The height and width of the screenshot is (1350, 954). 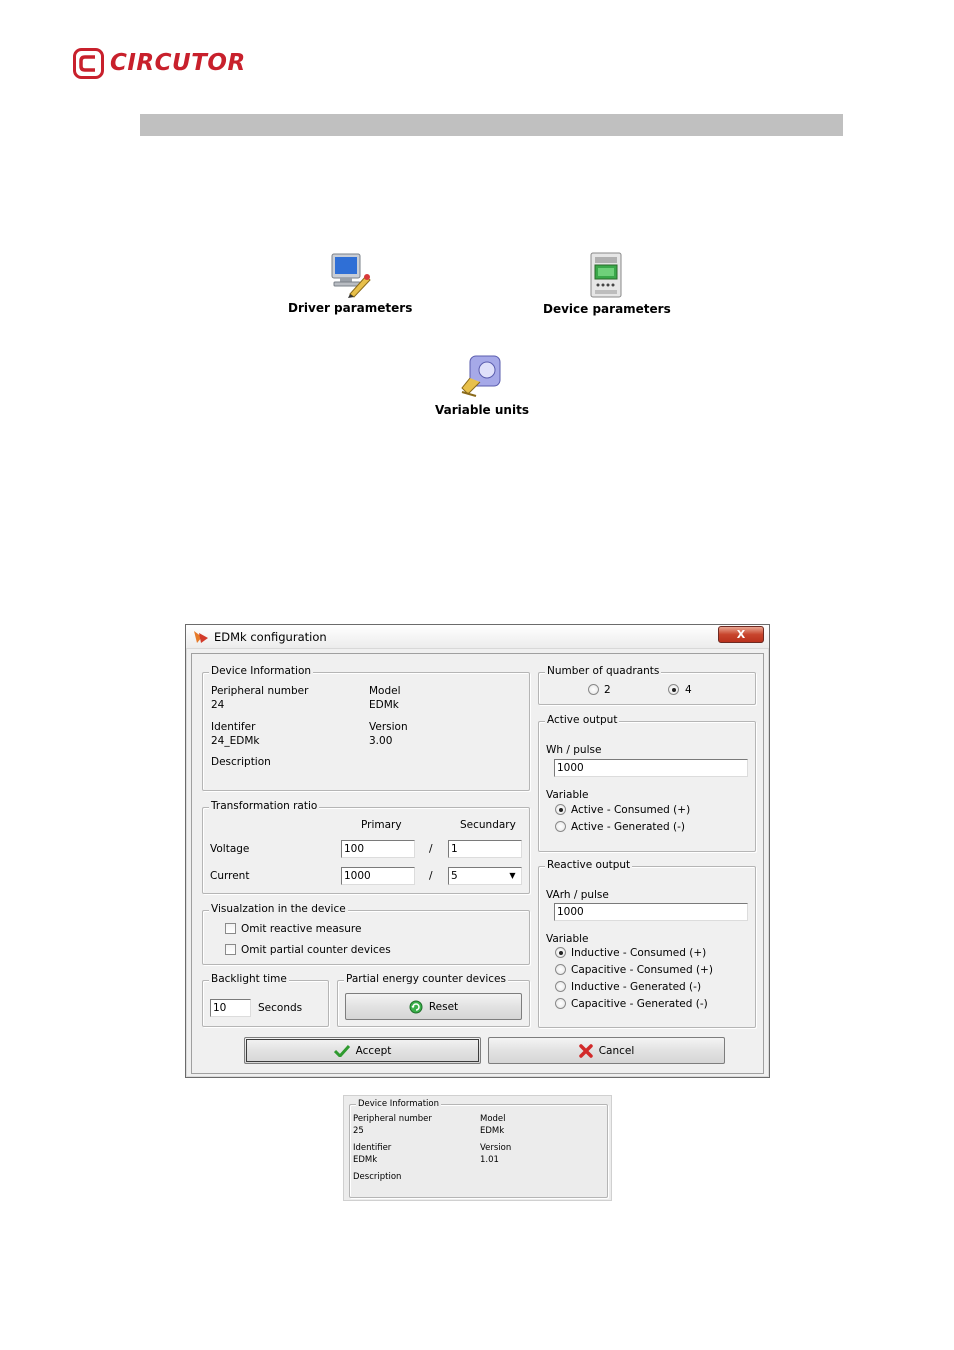 I want to click on quadrants-legend: Number of quadrants, so click(x=603, y=671).